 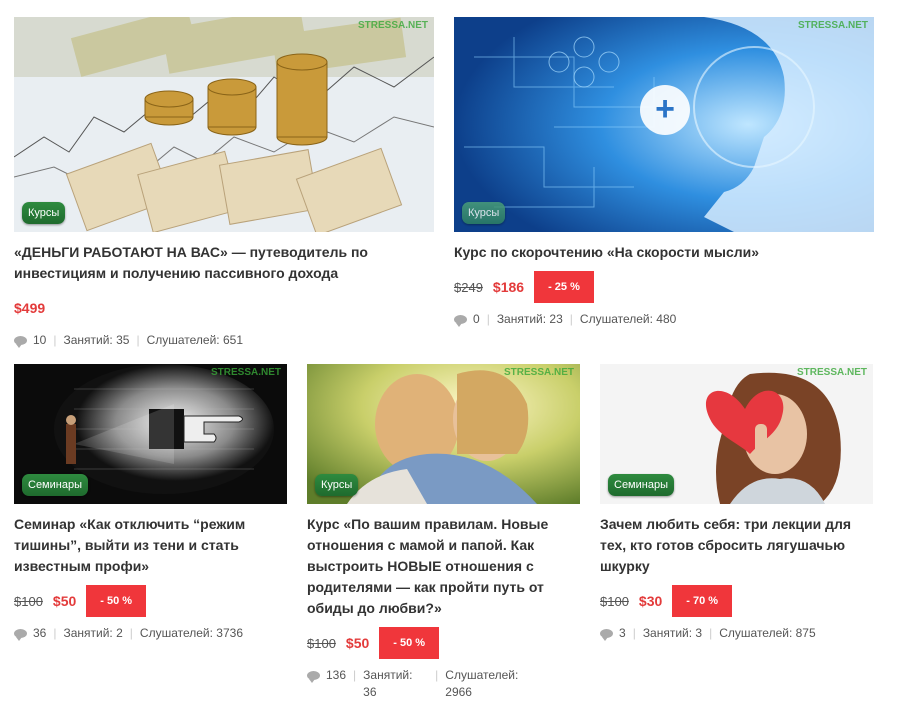 What do you see at coordinates (664, 287) in the screenshot?
I see `price-row: $249 $186 - 25 %` at bounding box center [664, 287].